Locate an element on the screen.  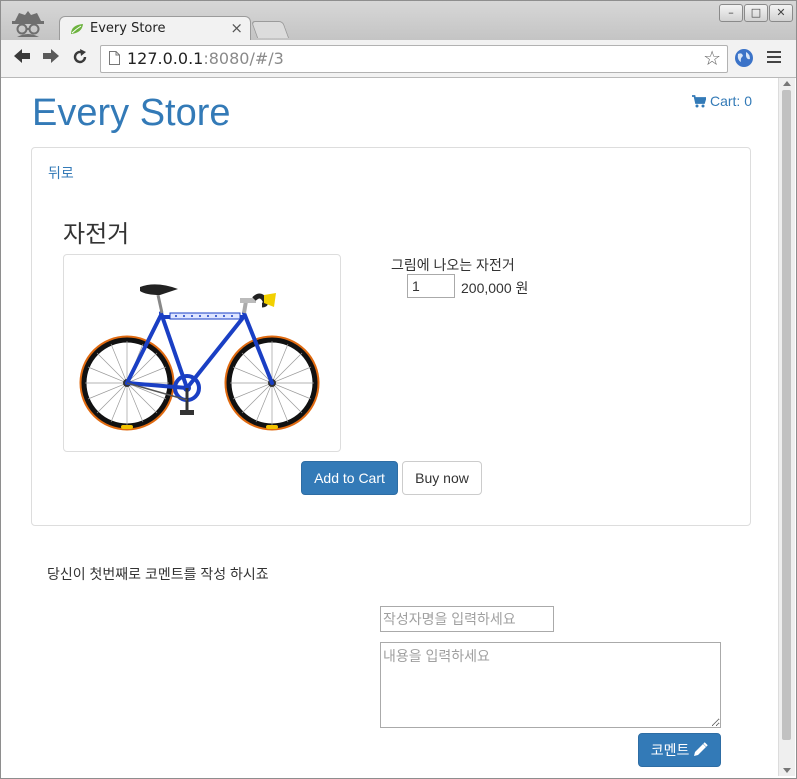
browser-toolbar: 127.0.0.1:8080/#/3 ☆ is located at coordinates (398, 59).